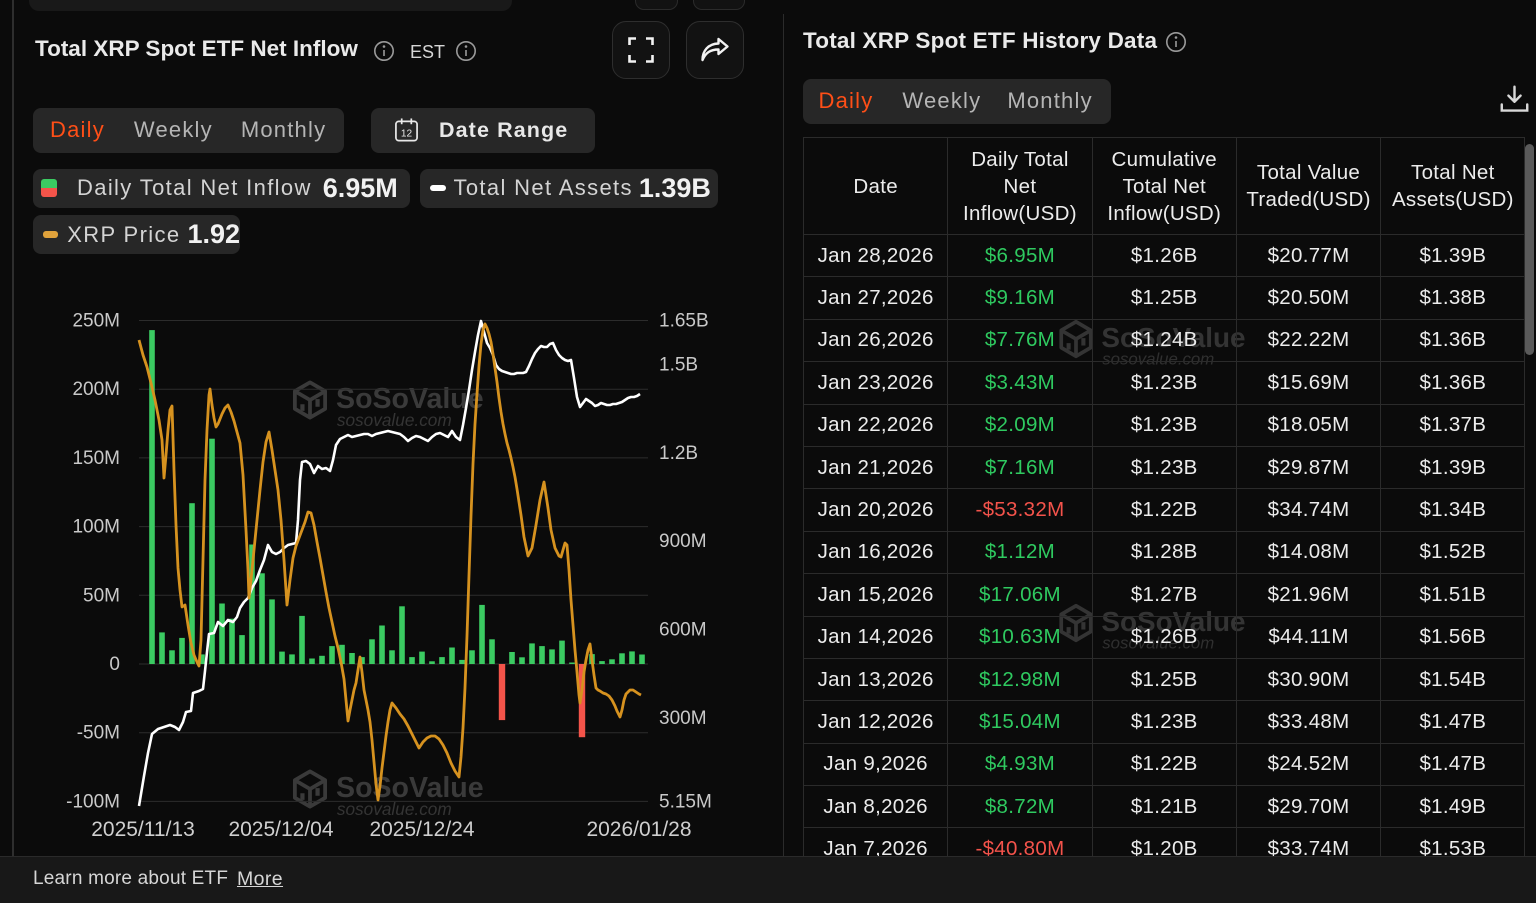 The height and width of the screenshot is (903, 1536). Describe the element at coordinates (101, 595) in the screenshot. I see `svg-text: 50M` at that location.